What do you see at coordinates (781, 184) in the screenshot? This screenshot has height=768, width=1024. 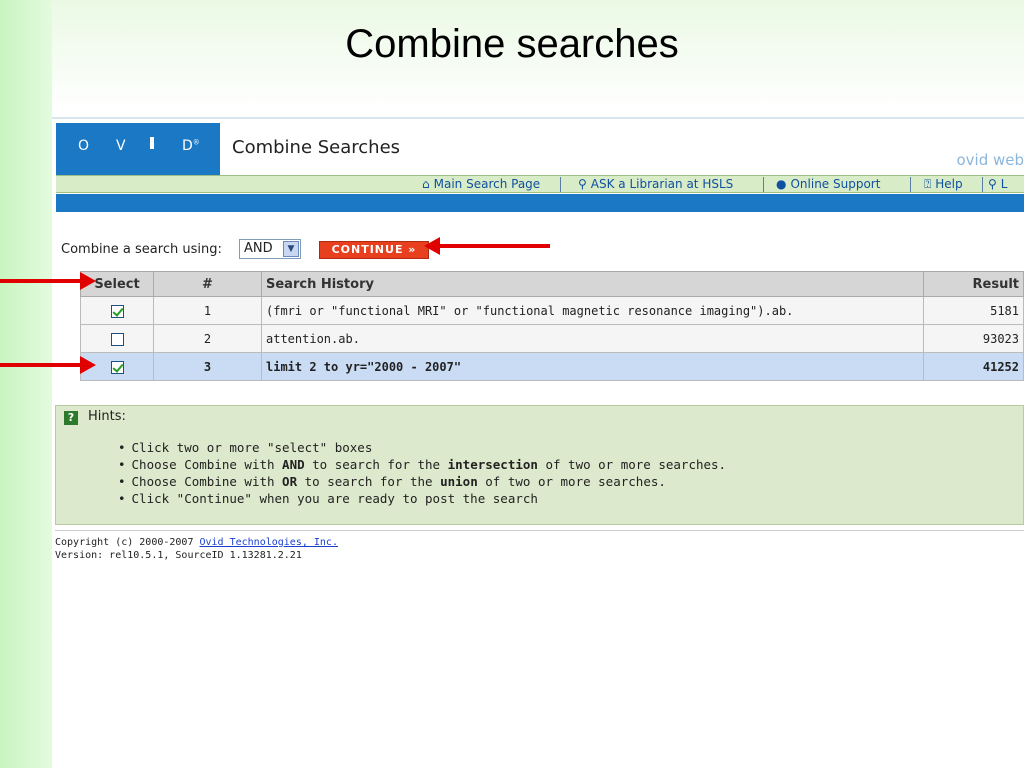 I see `support-icon: ●` at bounding box center [781, 184].